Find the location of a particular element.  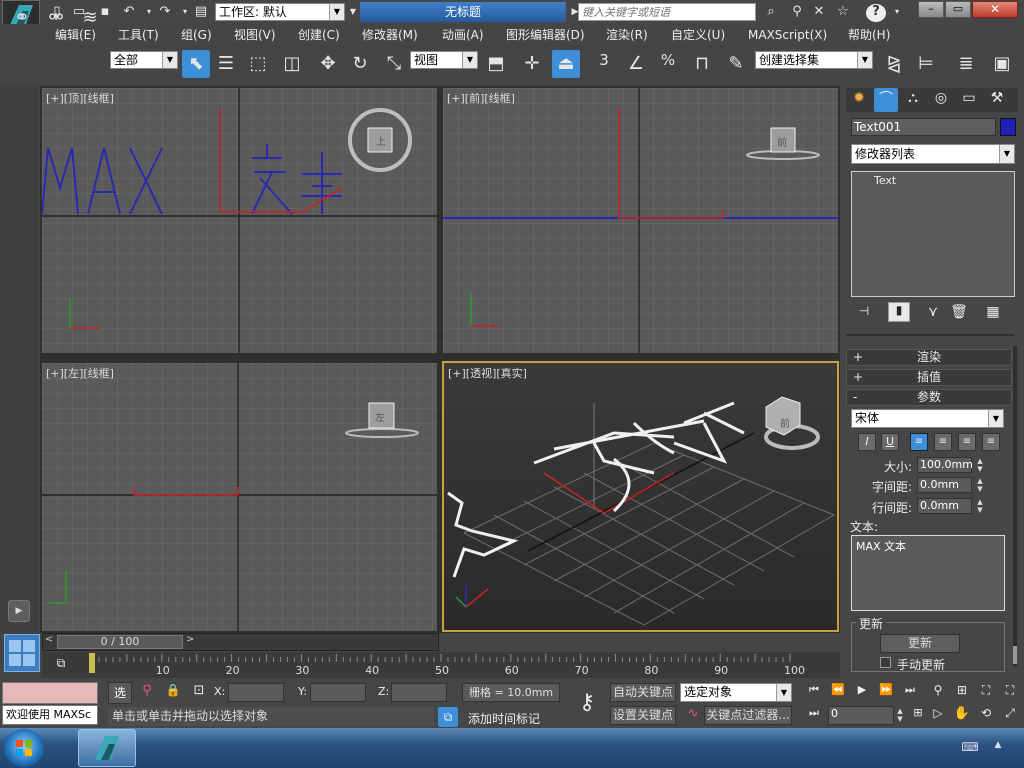

viewport-perspective: [+][透视][真实] 前 is located at coordinates (640, 496).